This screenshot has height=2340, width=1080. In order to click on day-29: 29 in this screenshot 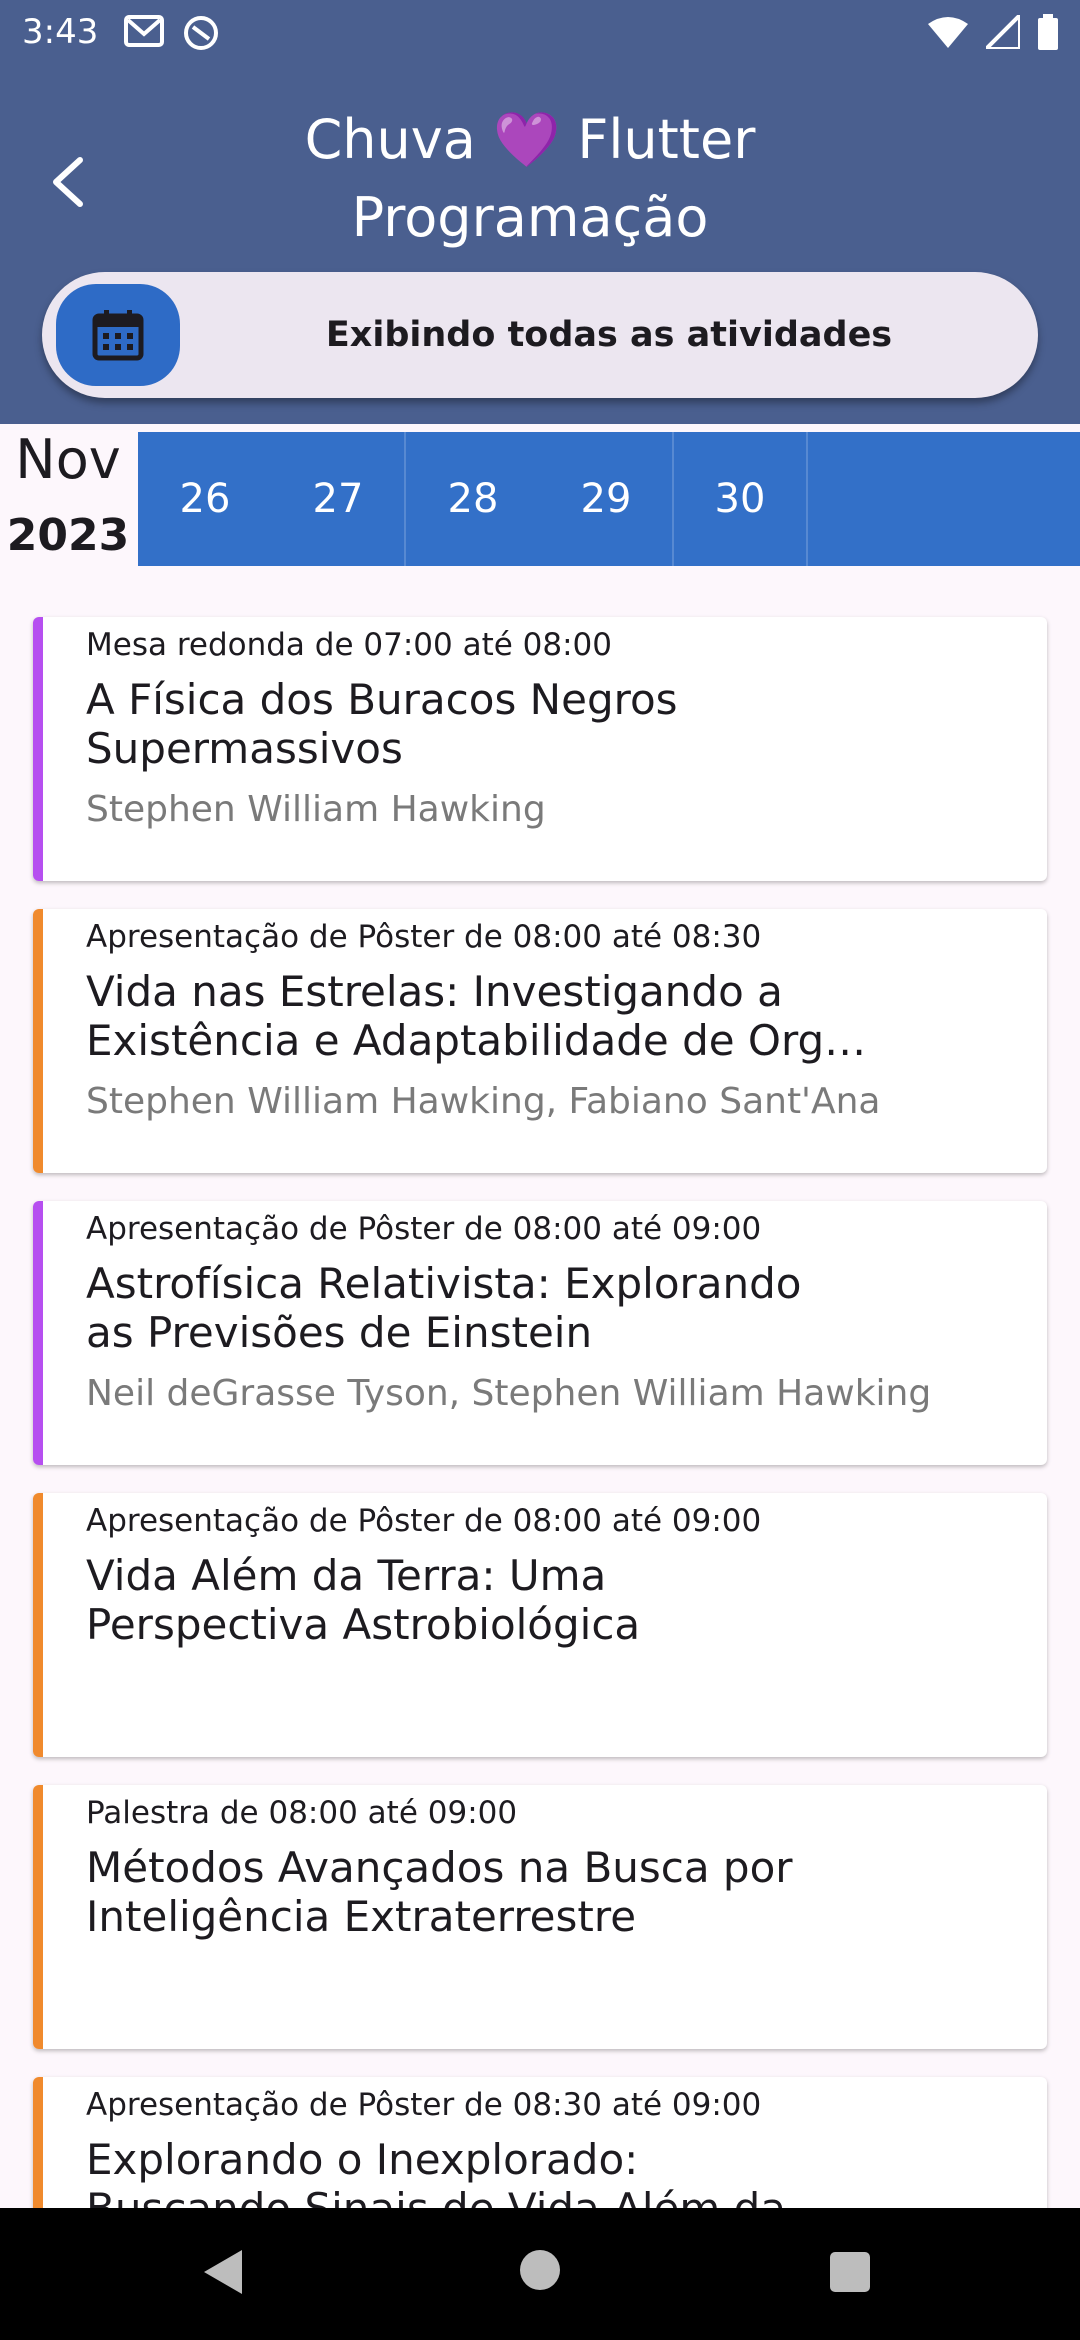, I will do `click(607, 499)`.